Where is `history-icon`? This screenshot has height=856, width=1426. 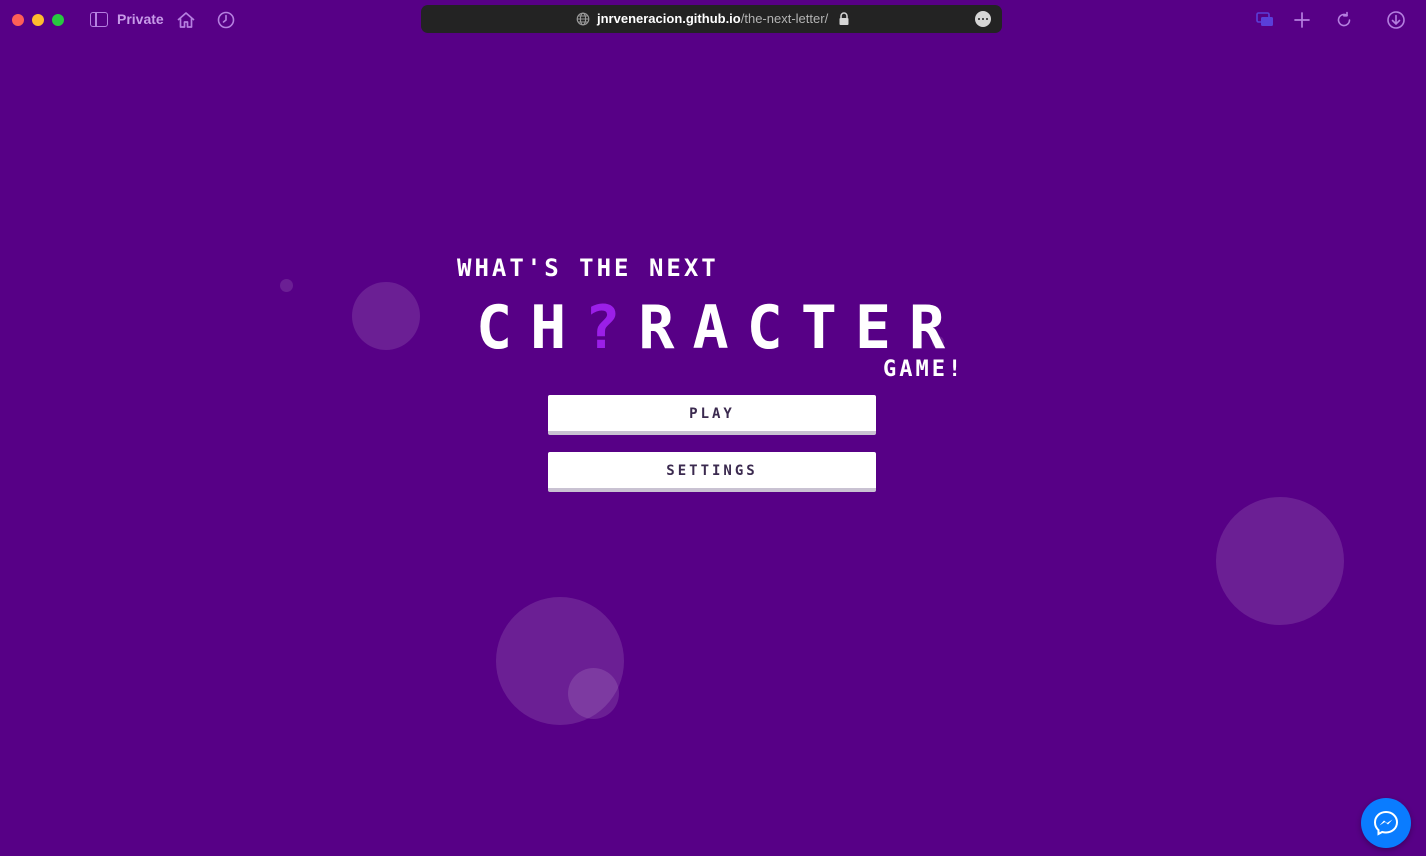
history-icon is located at coordinates (226, 20).